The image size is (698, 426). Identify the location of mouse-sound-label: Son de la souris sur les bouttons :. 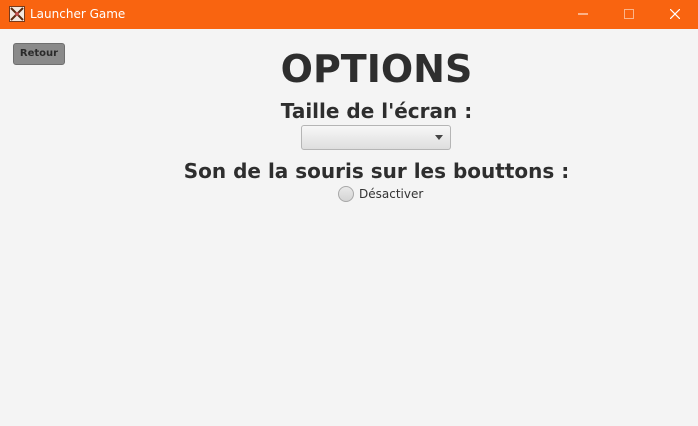
(376, 171).